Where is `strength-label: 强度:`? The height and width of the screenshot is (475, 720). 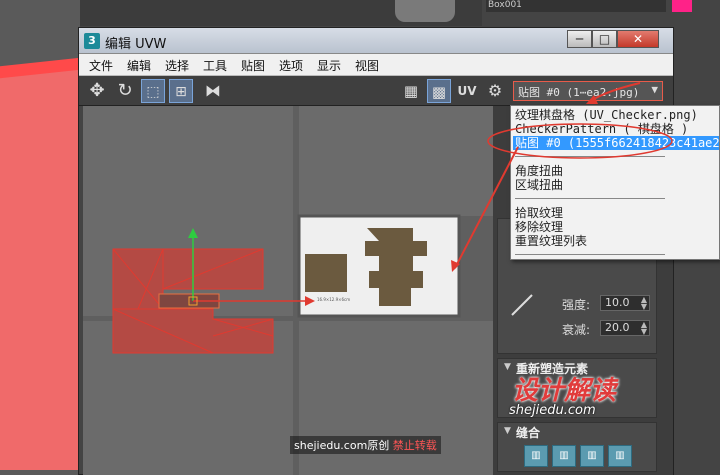 strength-label: 强度: is located at coordinates (576, 305).